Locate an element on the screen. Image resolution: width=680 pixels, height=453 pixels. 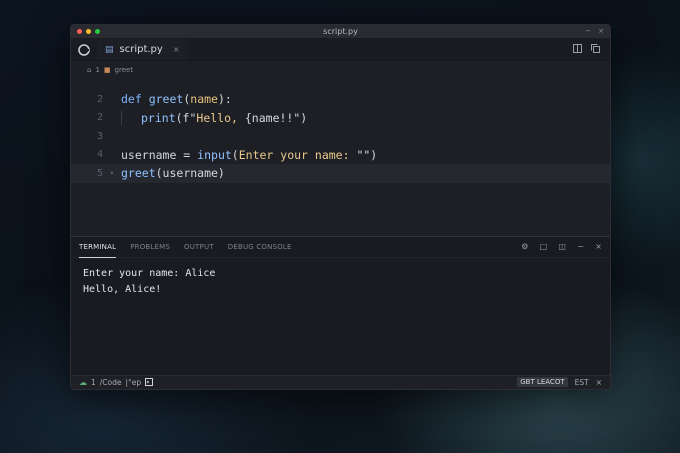
terminal-status-icon is located at coordinates (149, 382).